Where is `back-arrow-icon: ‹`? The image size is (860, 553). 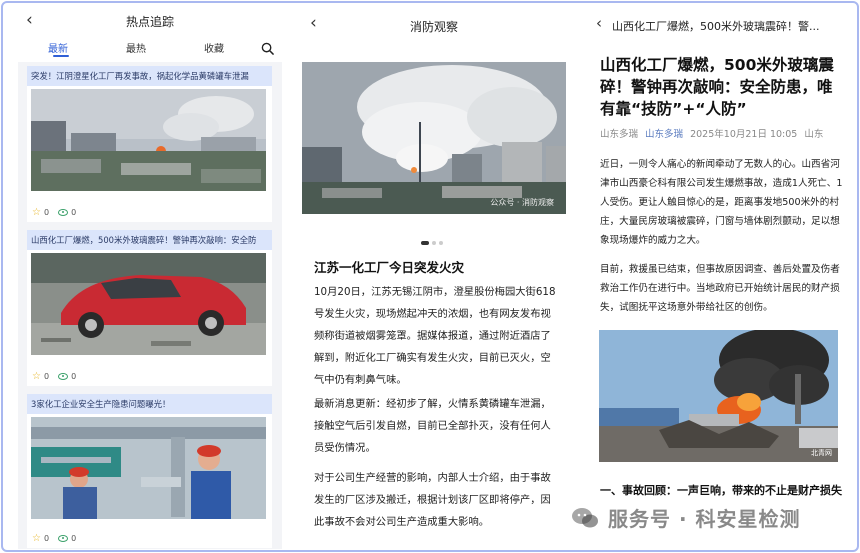
back-arrow-icon: ‹ is located at coordinates (599, 23).